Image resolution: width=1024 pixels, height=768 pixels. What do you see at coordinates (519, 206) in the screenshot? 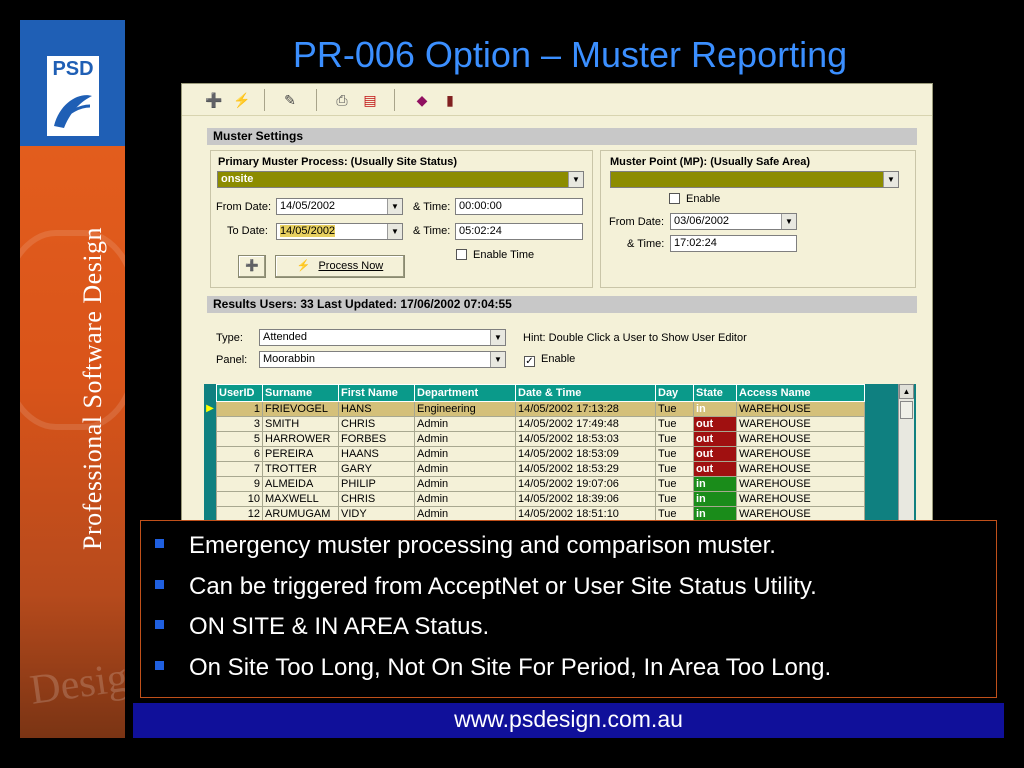
I see `from-time-input: 00:00:00` at bounding box center [519, 206].